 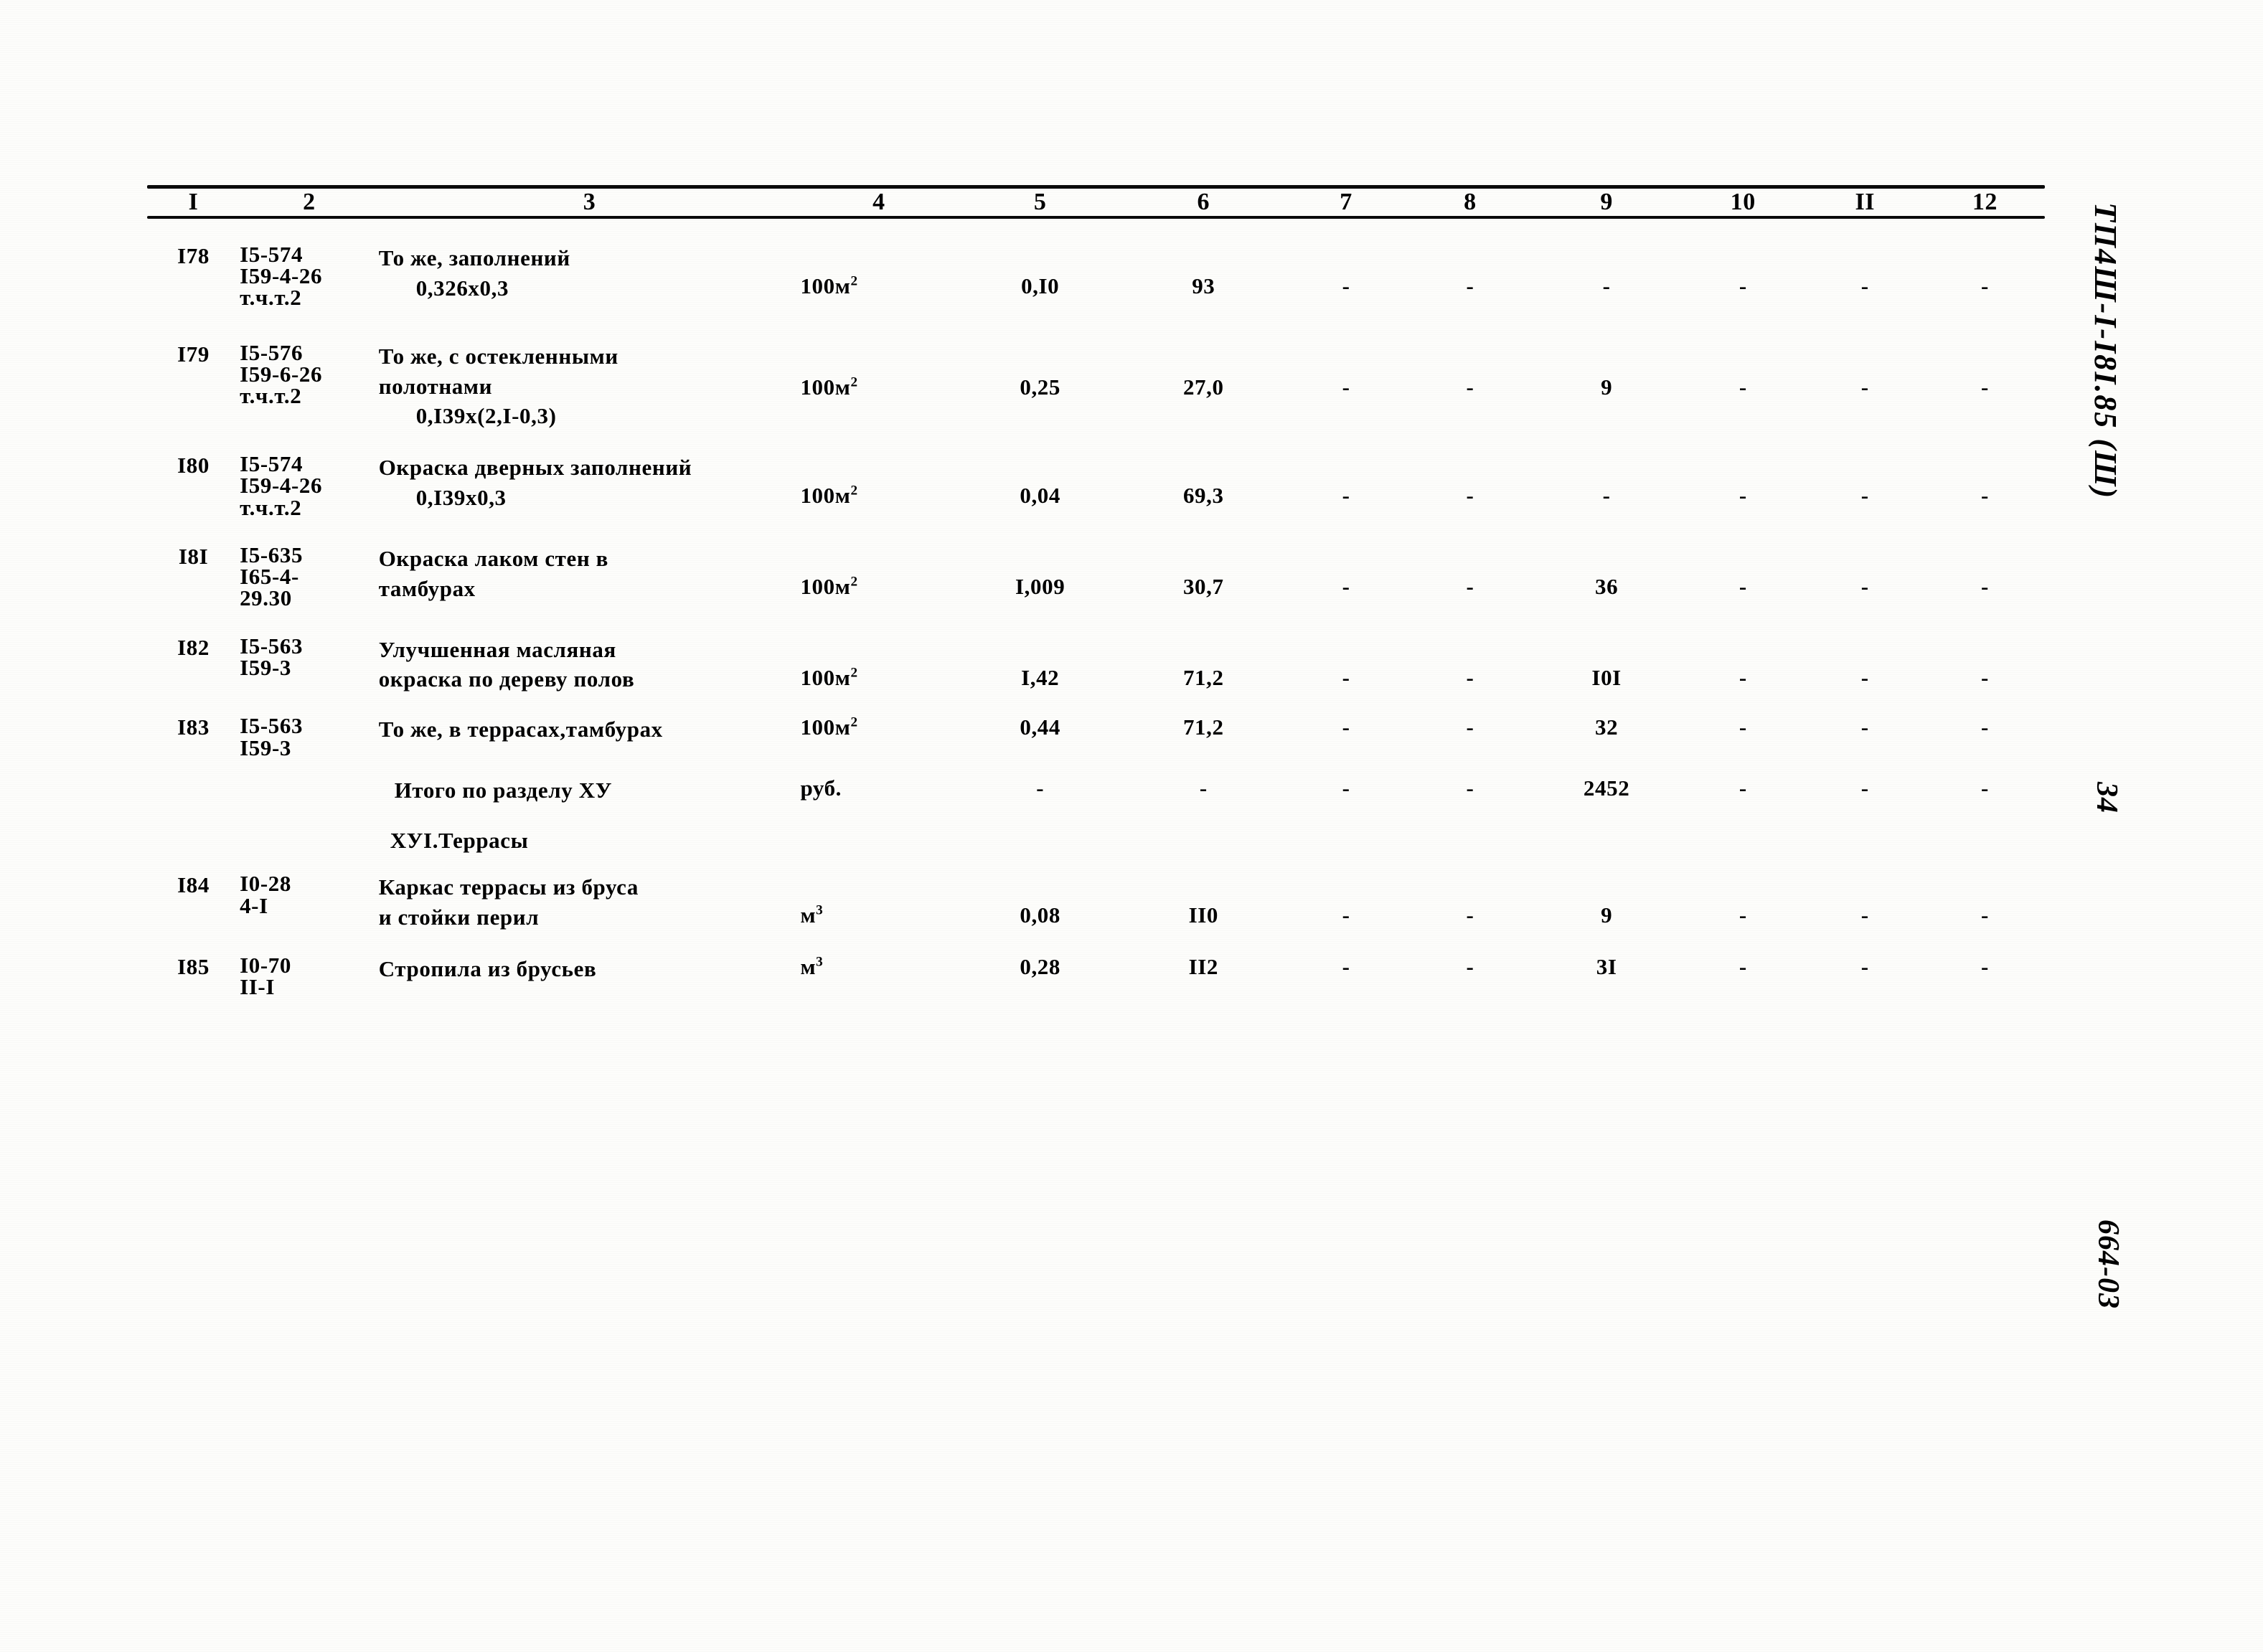 I want to click on cell-position-number: I84, so click(x=193, y=885).